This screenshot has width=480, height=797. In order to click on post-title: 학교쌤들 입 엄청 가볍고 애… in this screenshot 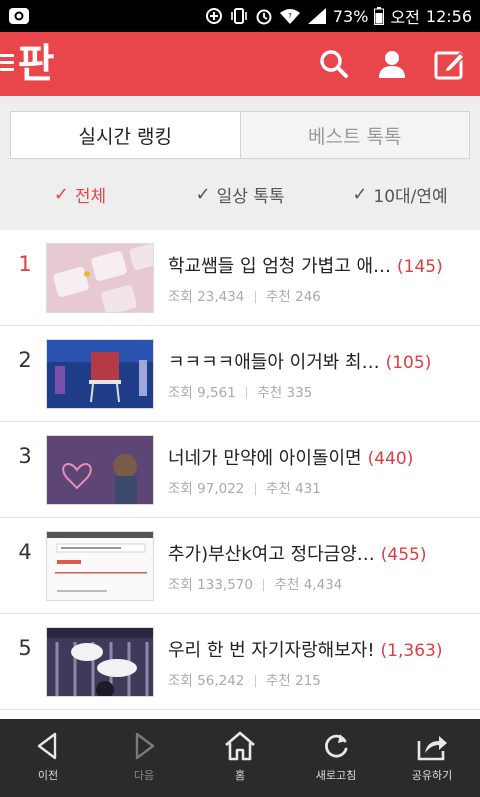, I will do `click(280, 266)`.